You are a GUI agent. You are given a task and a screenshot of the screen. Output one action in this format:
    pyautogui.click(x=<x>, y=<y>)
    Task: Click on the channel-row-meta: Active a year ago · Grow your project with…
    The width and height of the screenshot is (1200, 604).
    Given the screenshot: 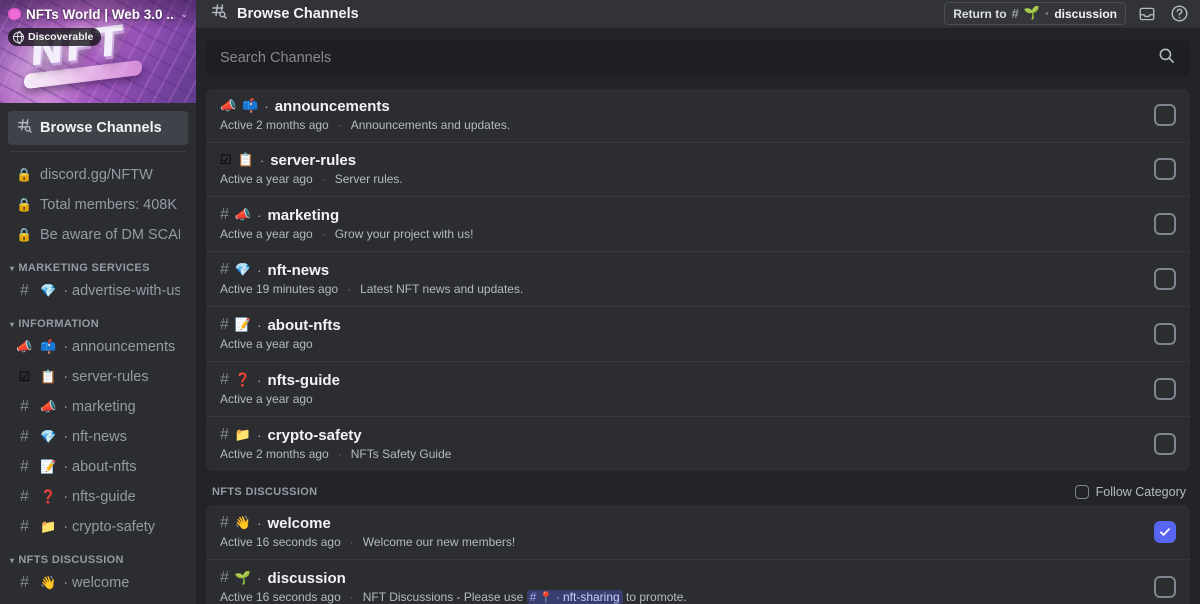 What is the action you would take?
    pyautogui.click(x=680, y=234)
    